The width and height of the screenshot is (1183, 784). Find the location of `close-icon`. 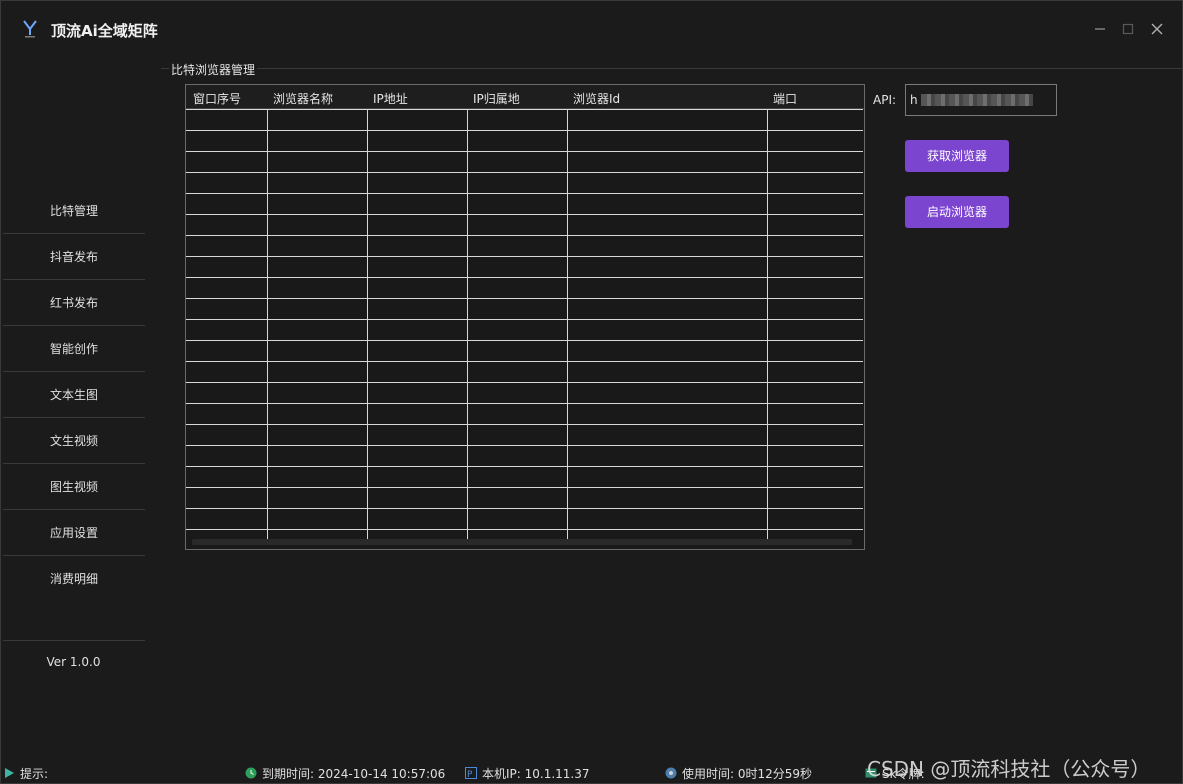

close-icon is located at coordinates (1157, 31).